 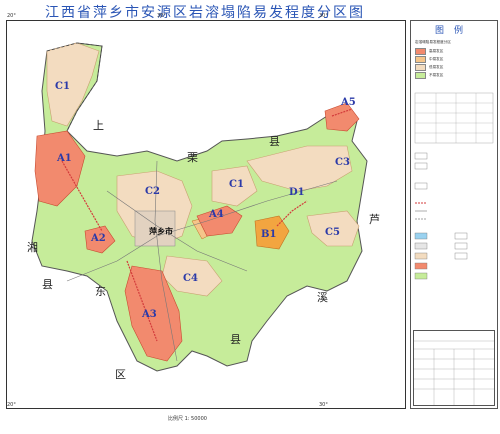 I want to click on region-label: 上, so click(x=98, y=125).